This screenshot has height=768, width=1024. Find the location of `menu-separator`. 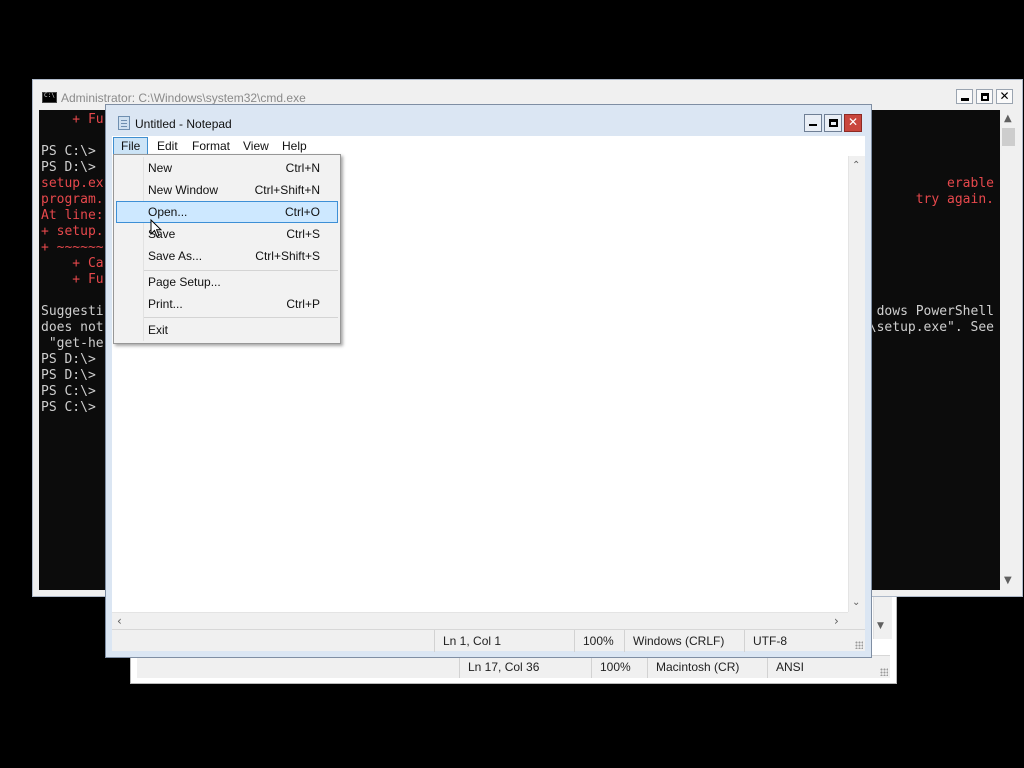

menu-separator is located at coordinates (241, 317).